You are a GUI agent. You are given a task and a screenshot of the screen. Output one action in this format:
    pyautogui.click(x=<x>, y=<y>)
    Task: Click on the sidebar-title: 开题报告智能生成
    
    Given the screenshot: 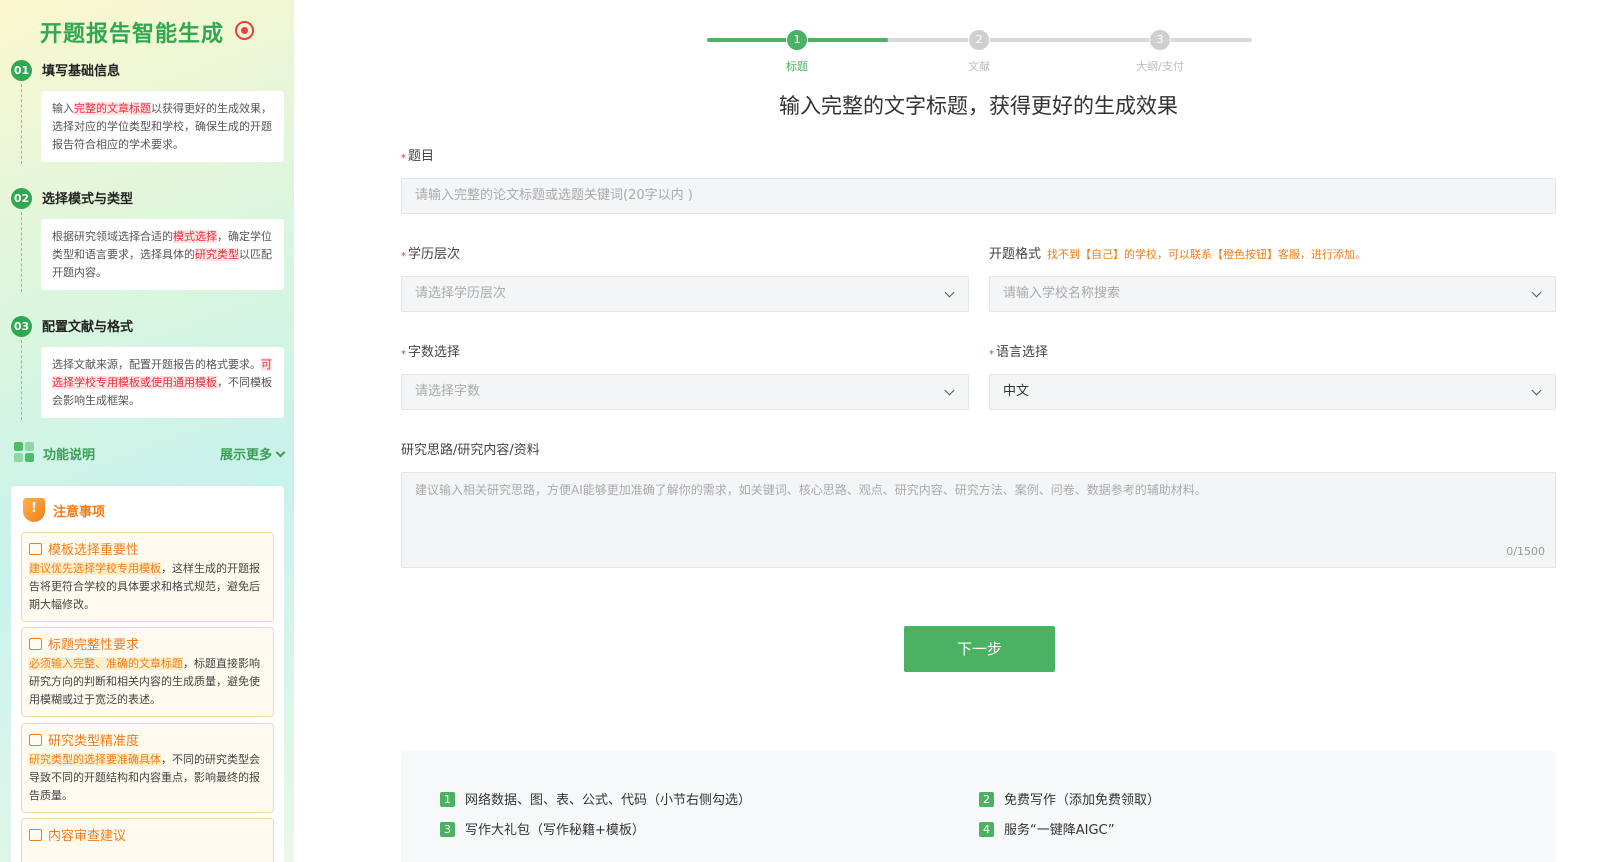 What is the action you would take?
    pyautogui.click(x=132, y=34)
    